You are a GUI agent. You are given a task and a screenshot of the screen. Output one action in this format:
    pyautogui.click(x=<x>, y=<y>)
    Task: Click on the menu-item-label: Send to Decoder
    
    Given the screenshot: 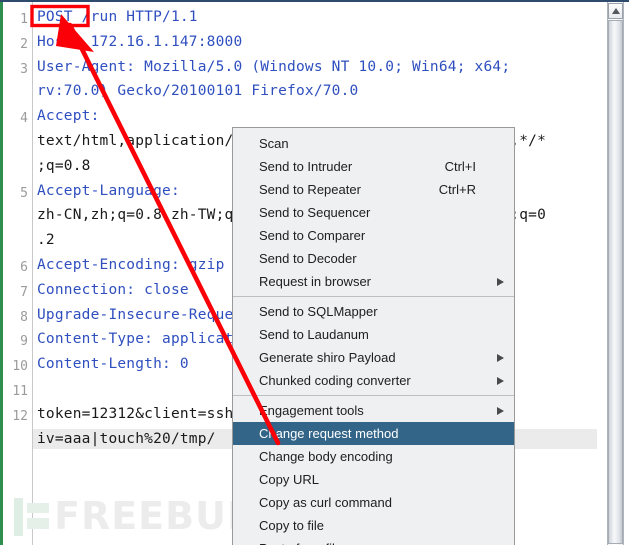 What is the action you would take?
    pyautogui.click(x=308, y=258)
    